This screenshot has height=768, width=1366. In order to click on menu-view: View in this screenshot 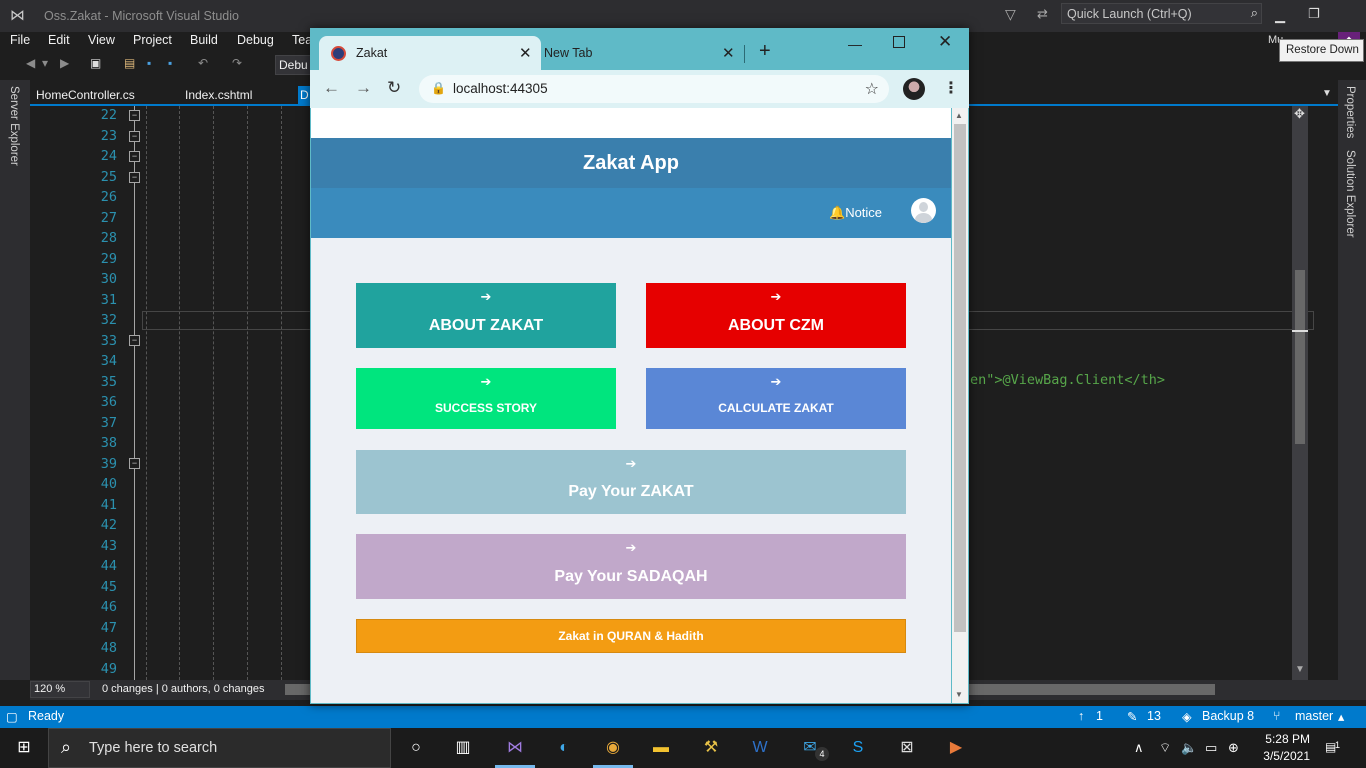, I will do `click(101, 40)`.